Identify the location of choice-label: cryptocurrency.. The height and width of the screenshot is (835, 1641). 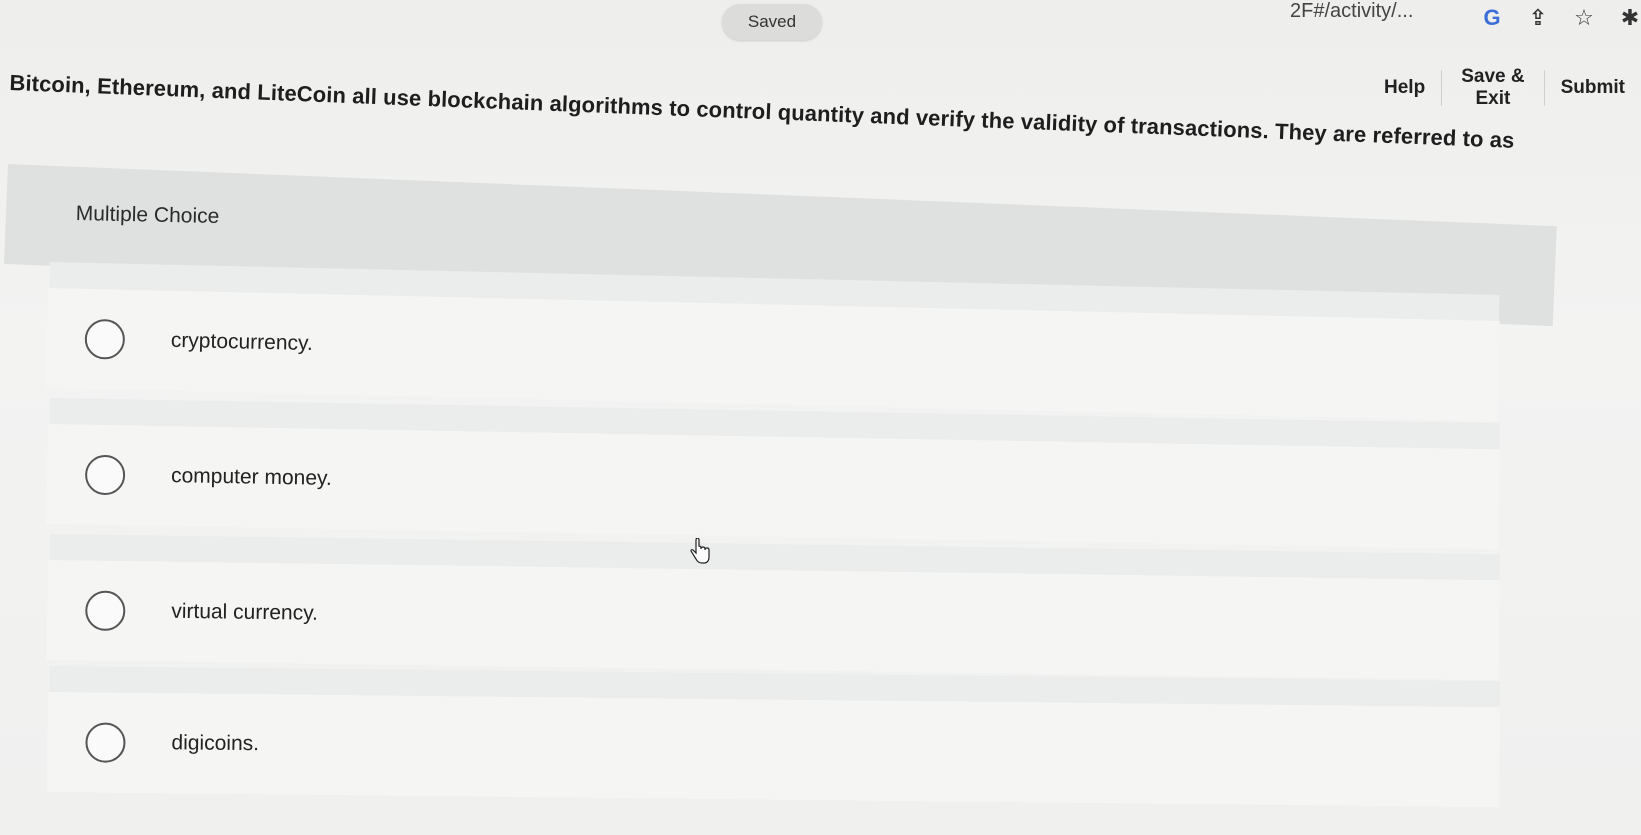
(242, 342).